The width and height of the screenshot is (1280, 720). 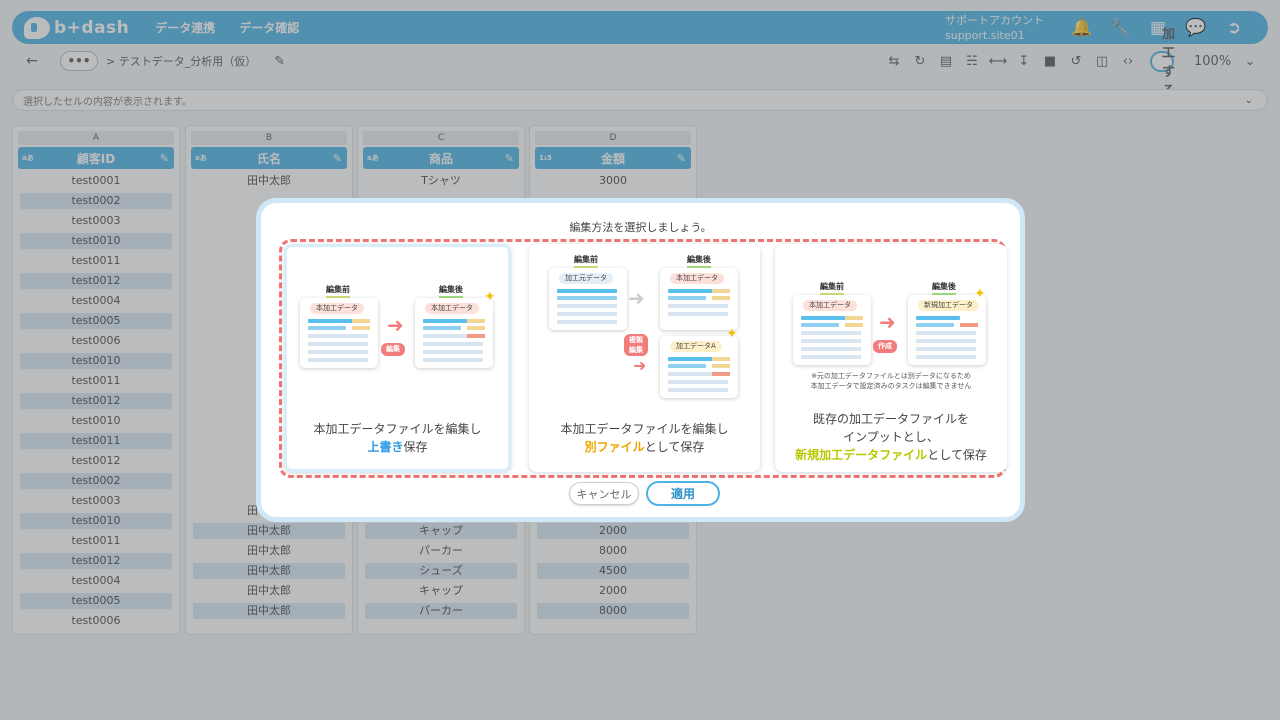 What do you see at coordinates (891, 386) in the screenshot?
I see `note-line2: 本加工データで設定済みのタスクは編集できません` at bounding box center [891, 386].